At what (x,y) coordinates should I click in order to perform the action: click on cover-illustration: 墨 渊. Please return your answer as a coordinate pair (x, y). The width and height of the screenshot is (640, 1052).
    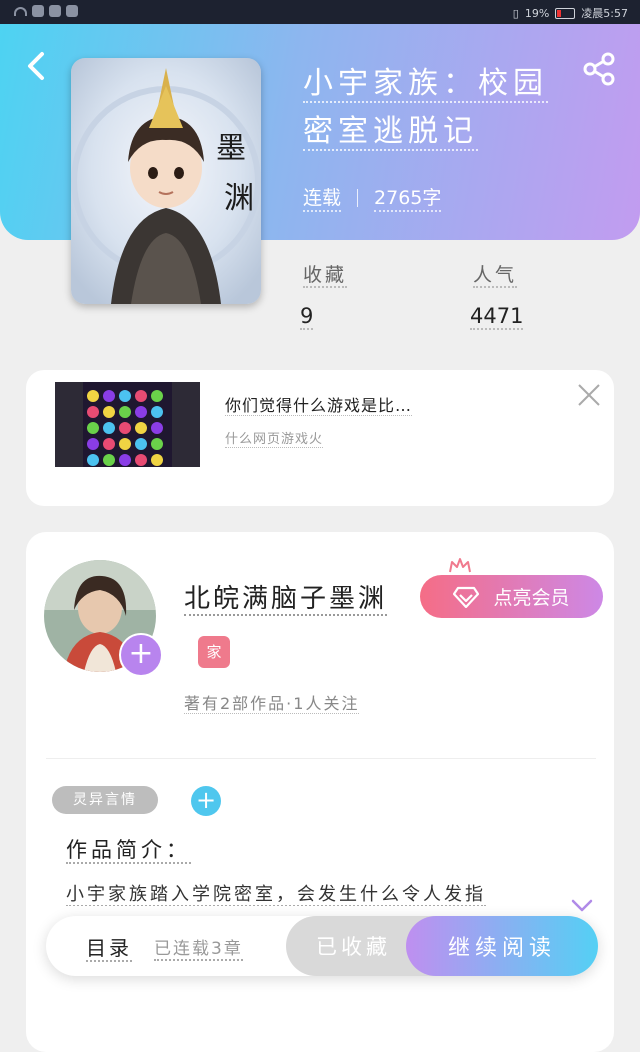
    Looking at the image, I should click on (166, 181).